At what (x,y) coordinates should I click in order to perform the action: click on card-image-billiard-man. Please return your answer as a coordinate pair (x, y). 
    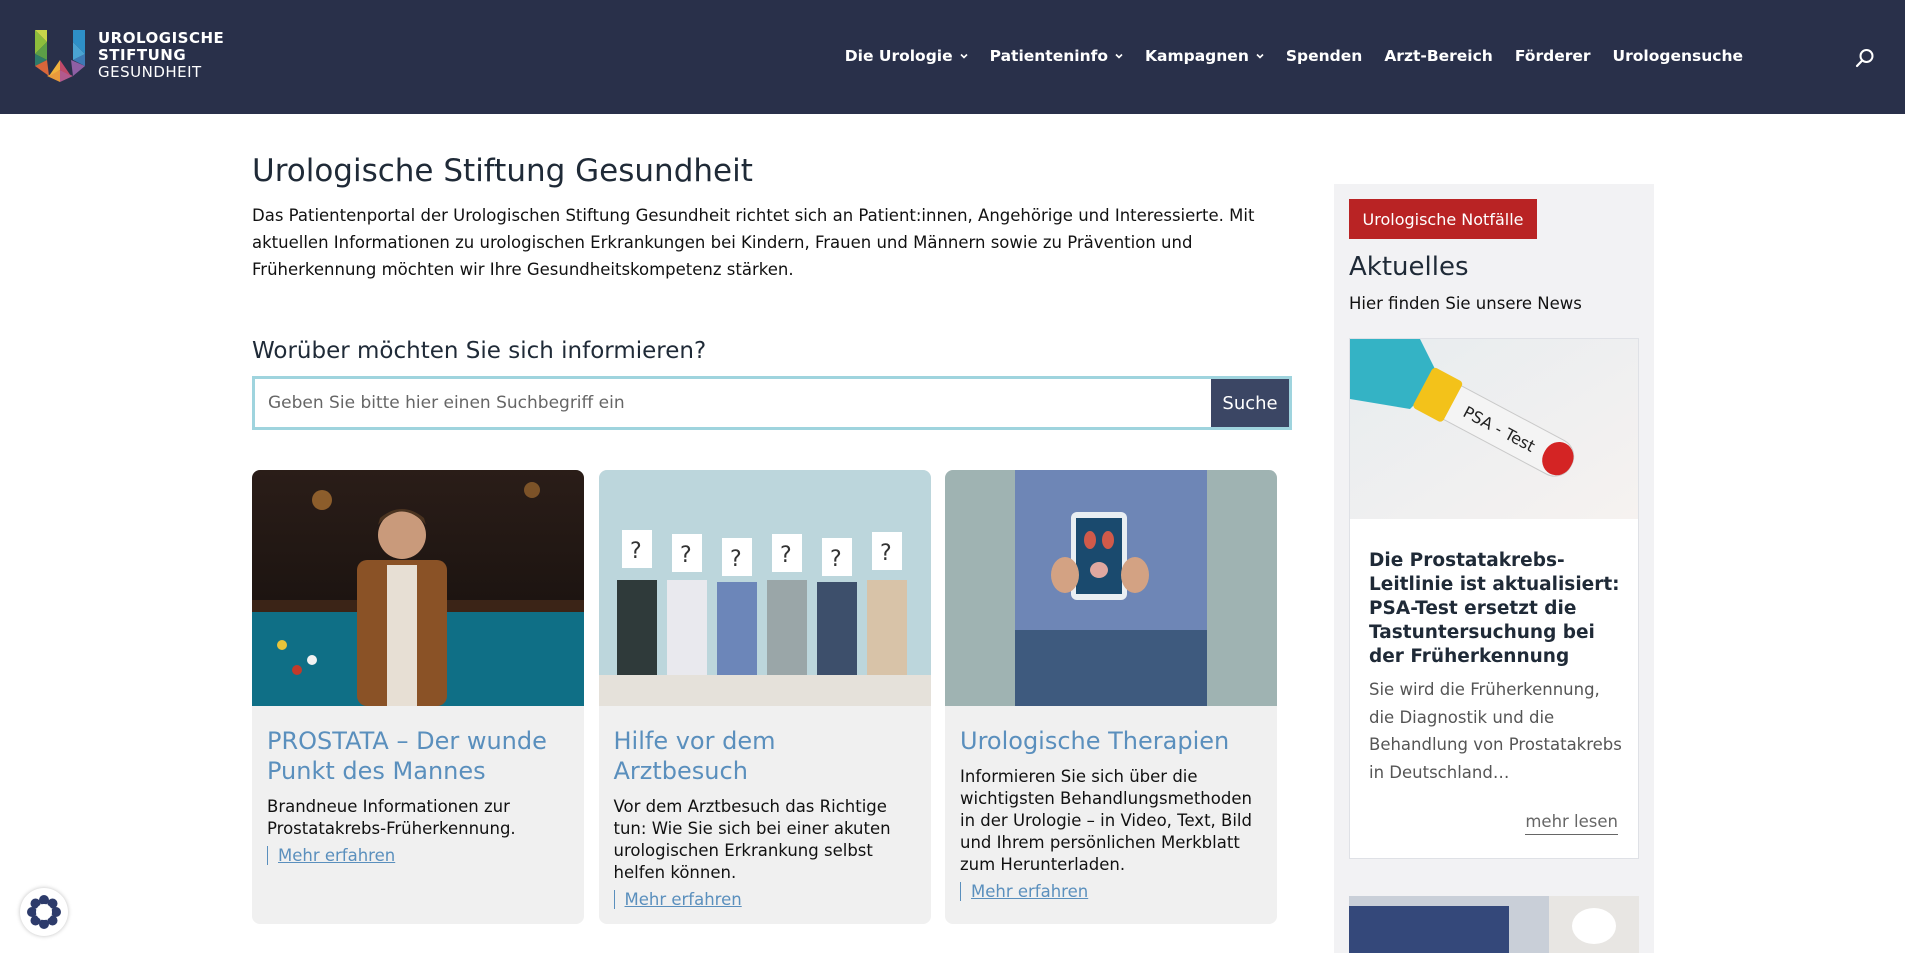
    Looking at the image, I should click on (418, 588).